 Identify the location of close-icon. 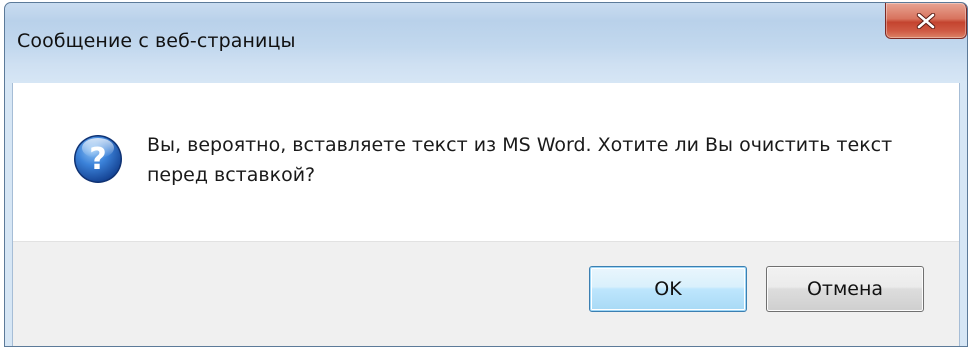
(926, 20).